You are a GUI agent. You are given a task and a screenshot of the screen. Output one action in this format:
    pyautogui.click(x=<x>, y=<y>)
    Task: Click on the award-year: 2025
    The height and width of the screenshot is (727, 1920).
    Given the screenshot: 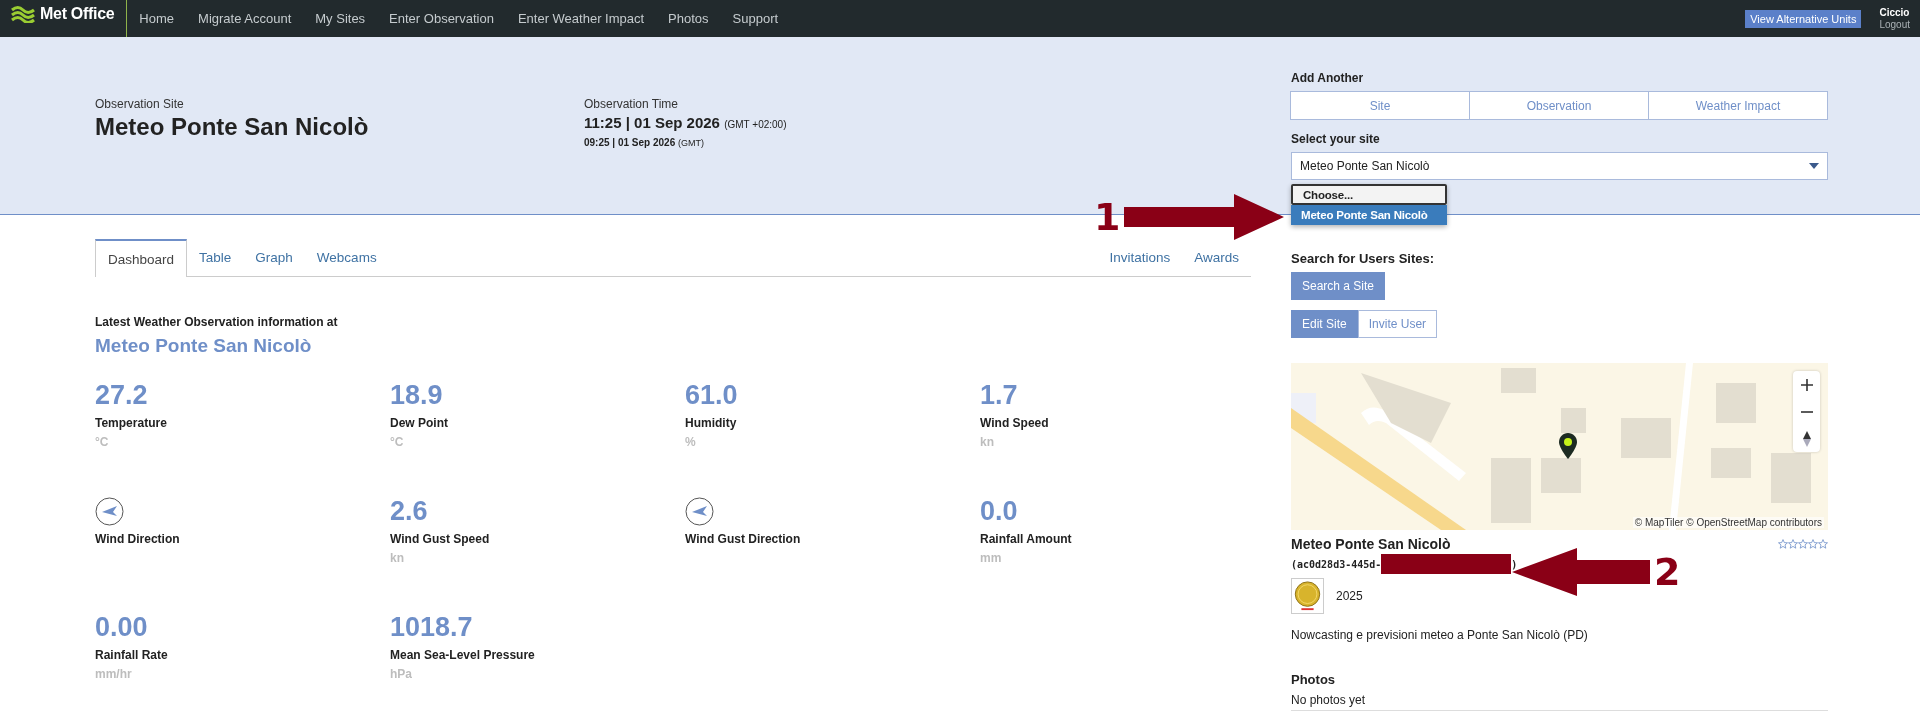 What is the action you would take?
    pyautogui.click(x=1349, y=596)
    